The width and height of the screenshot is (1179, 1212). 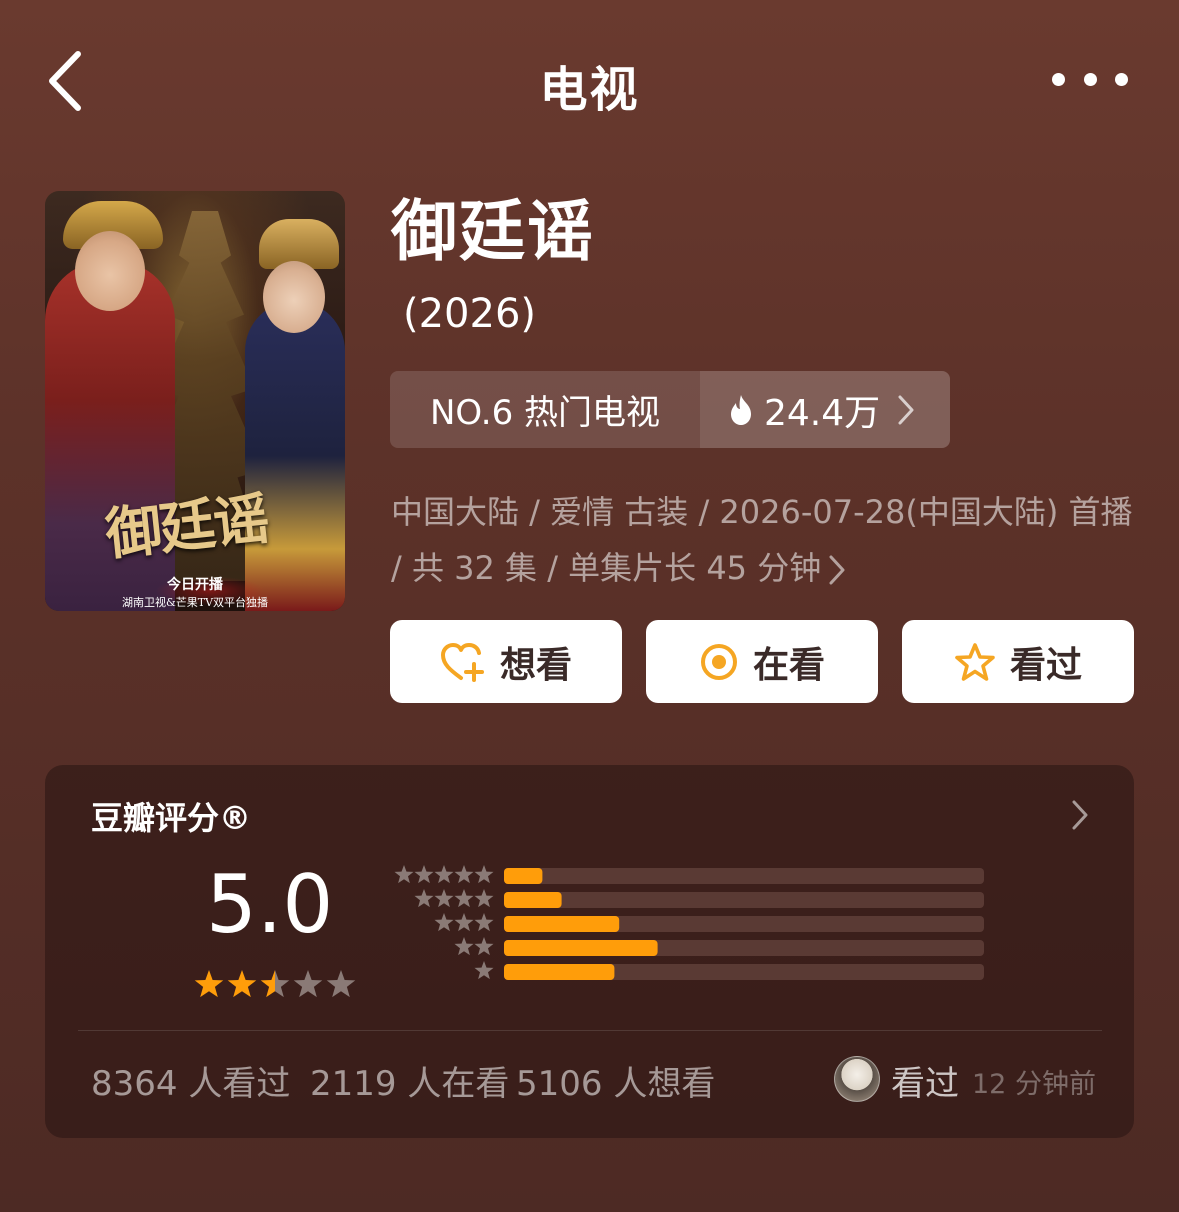 What do you see at coordinates (925, 1084) in the screenshot?
I see `recent-activity-label: 看过` at bounding box center [925, 1084].